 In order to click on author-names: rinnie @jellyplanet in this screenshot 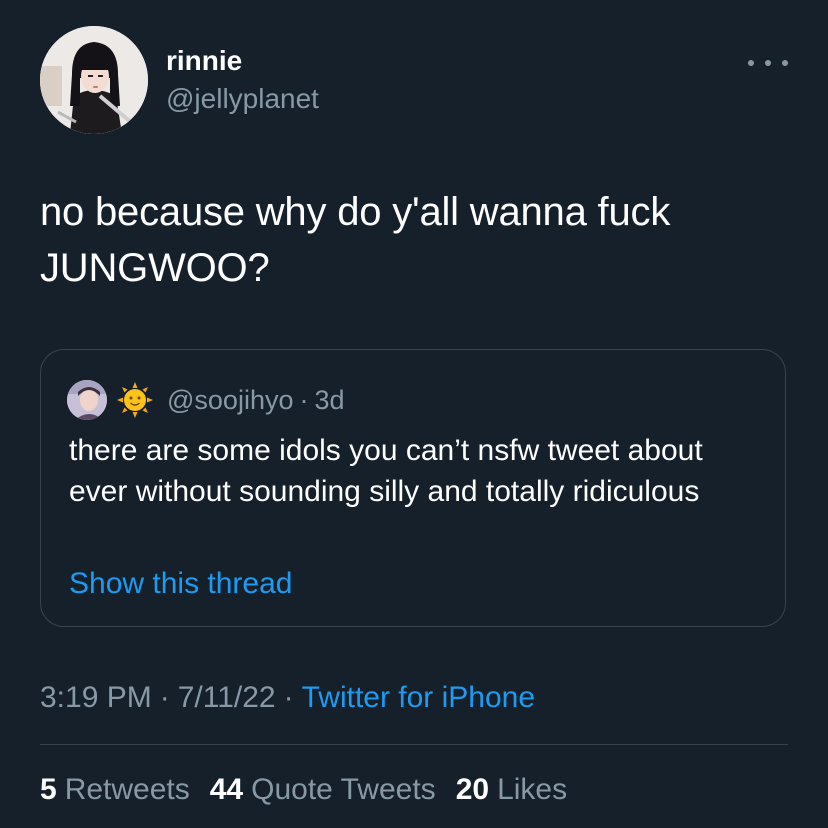, I will do `click(242, 80)`.